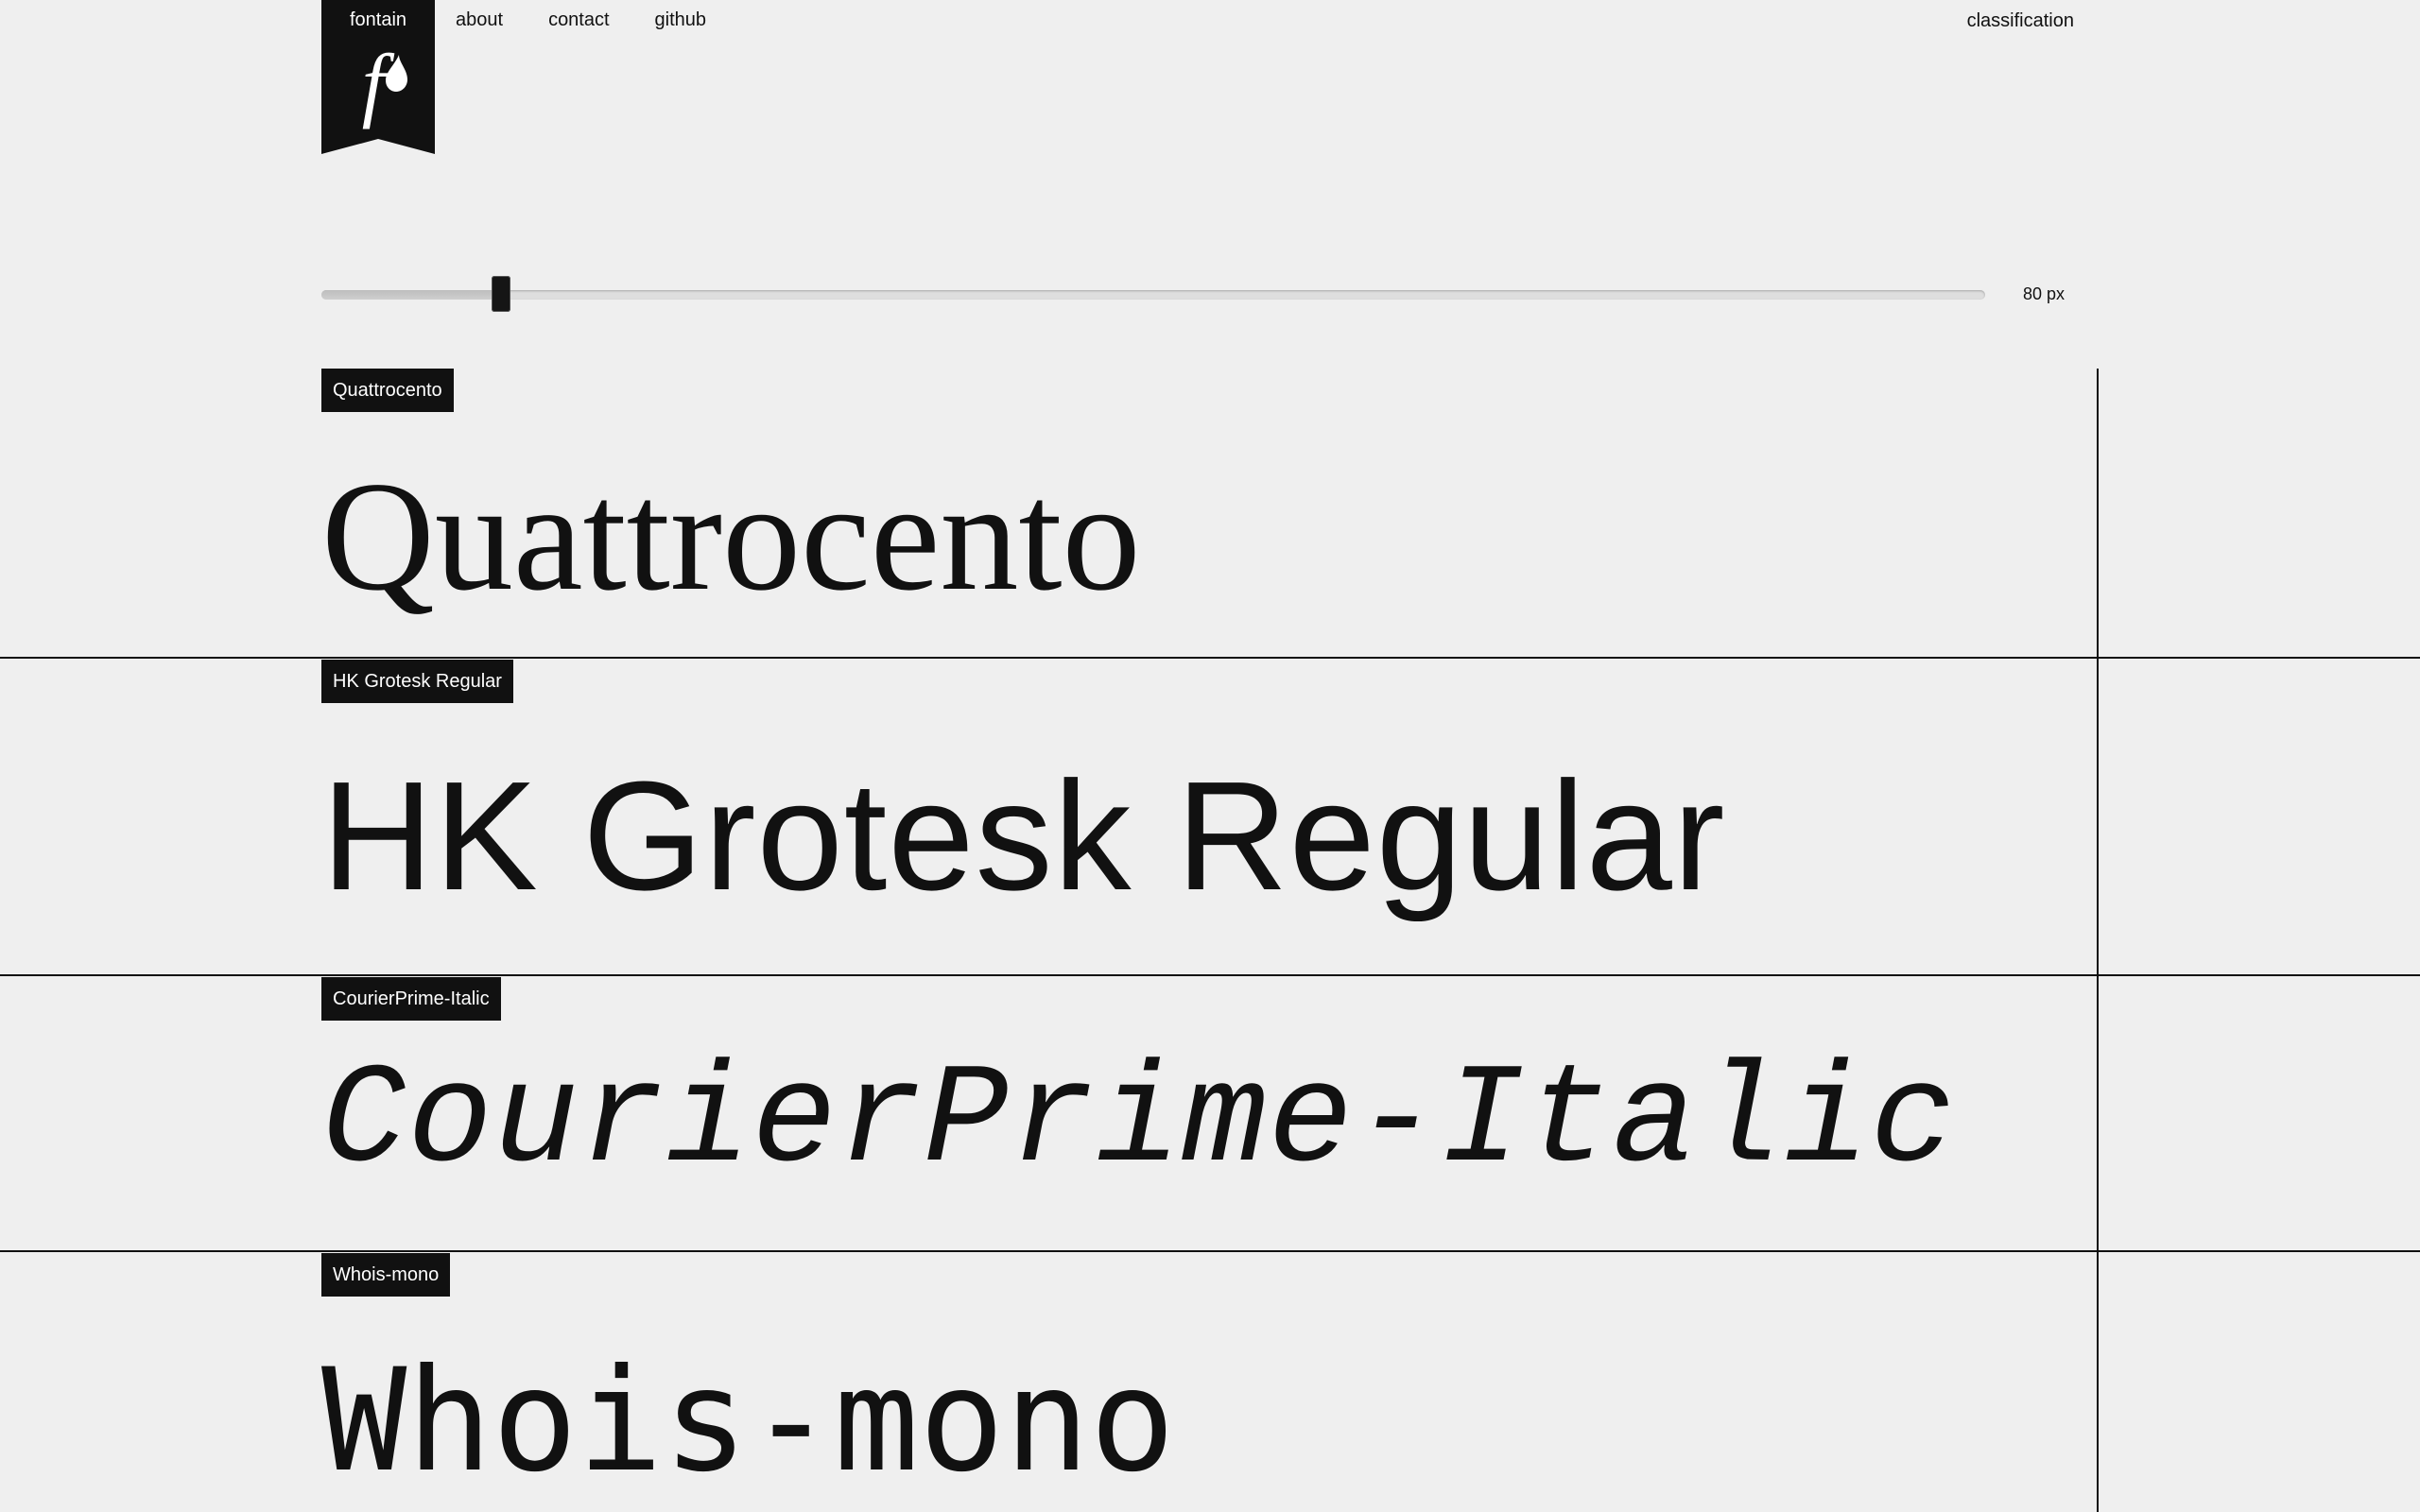 The width and height of the screenshot is (2420, 1512). Describe the element at coordinates (411, 295) in the screenshot. I see `slider-fill` at that location.